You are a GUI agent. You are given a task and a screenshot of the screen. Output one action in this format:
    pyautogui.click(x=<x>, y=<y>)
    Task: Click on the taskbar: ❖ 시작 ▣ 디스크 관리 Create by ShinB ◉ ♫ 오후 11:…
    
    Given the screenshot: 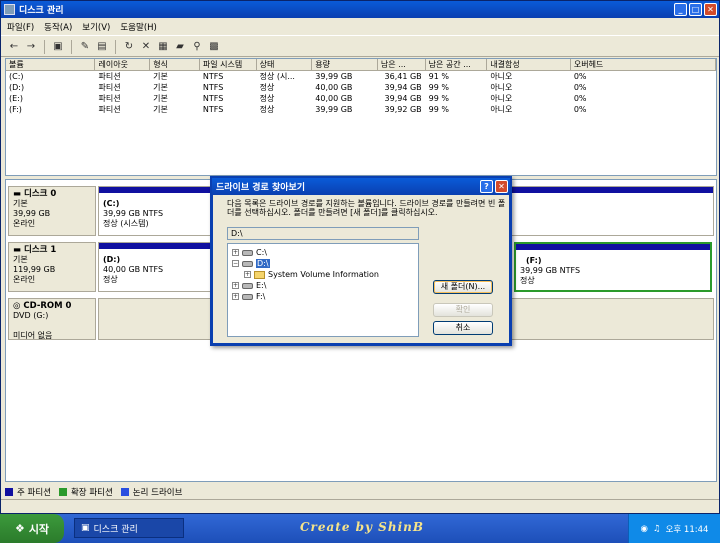 What is the action you would take?
    pyautogui.click(x=360, y=528)
    